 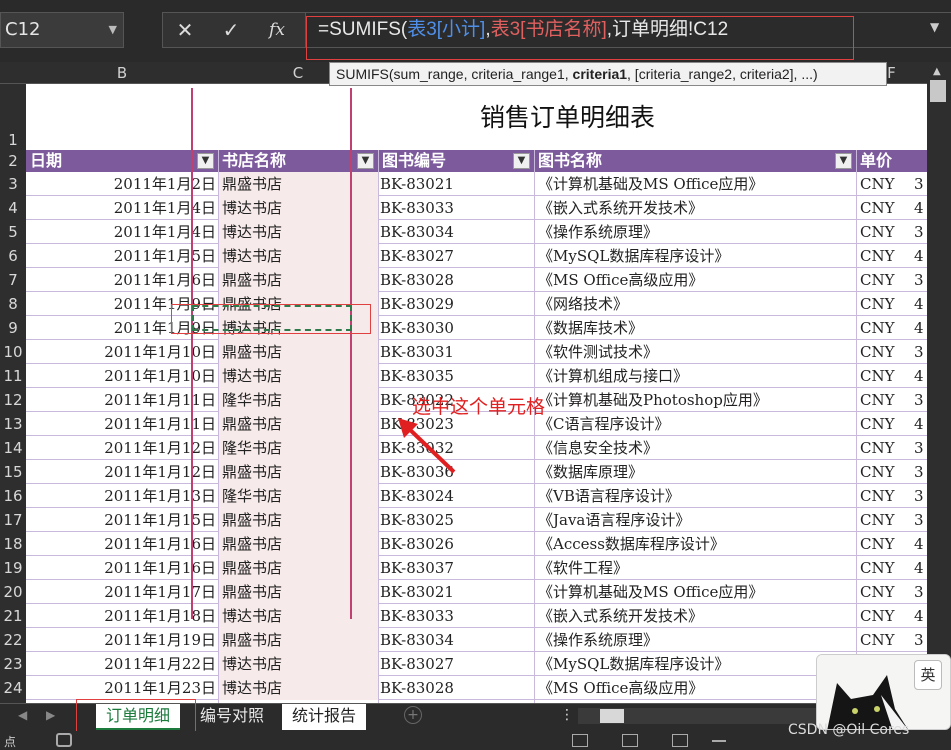 I want to click on table-cell: BK-83027, so click(x=456, y=256).